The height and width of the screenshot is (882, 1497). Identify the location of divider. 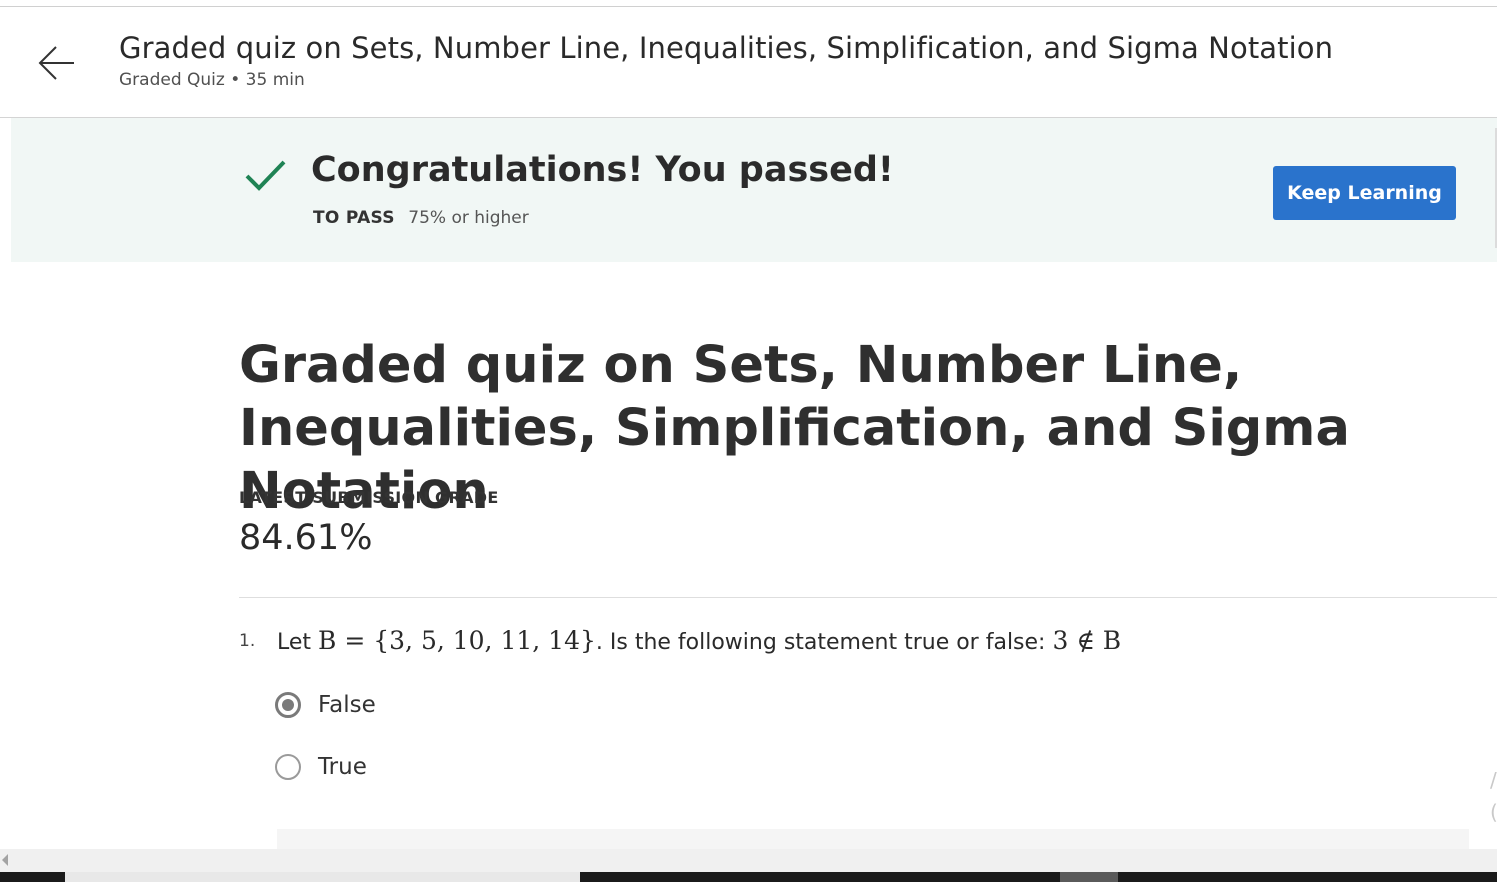
(868, 597).